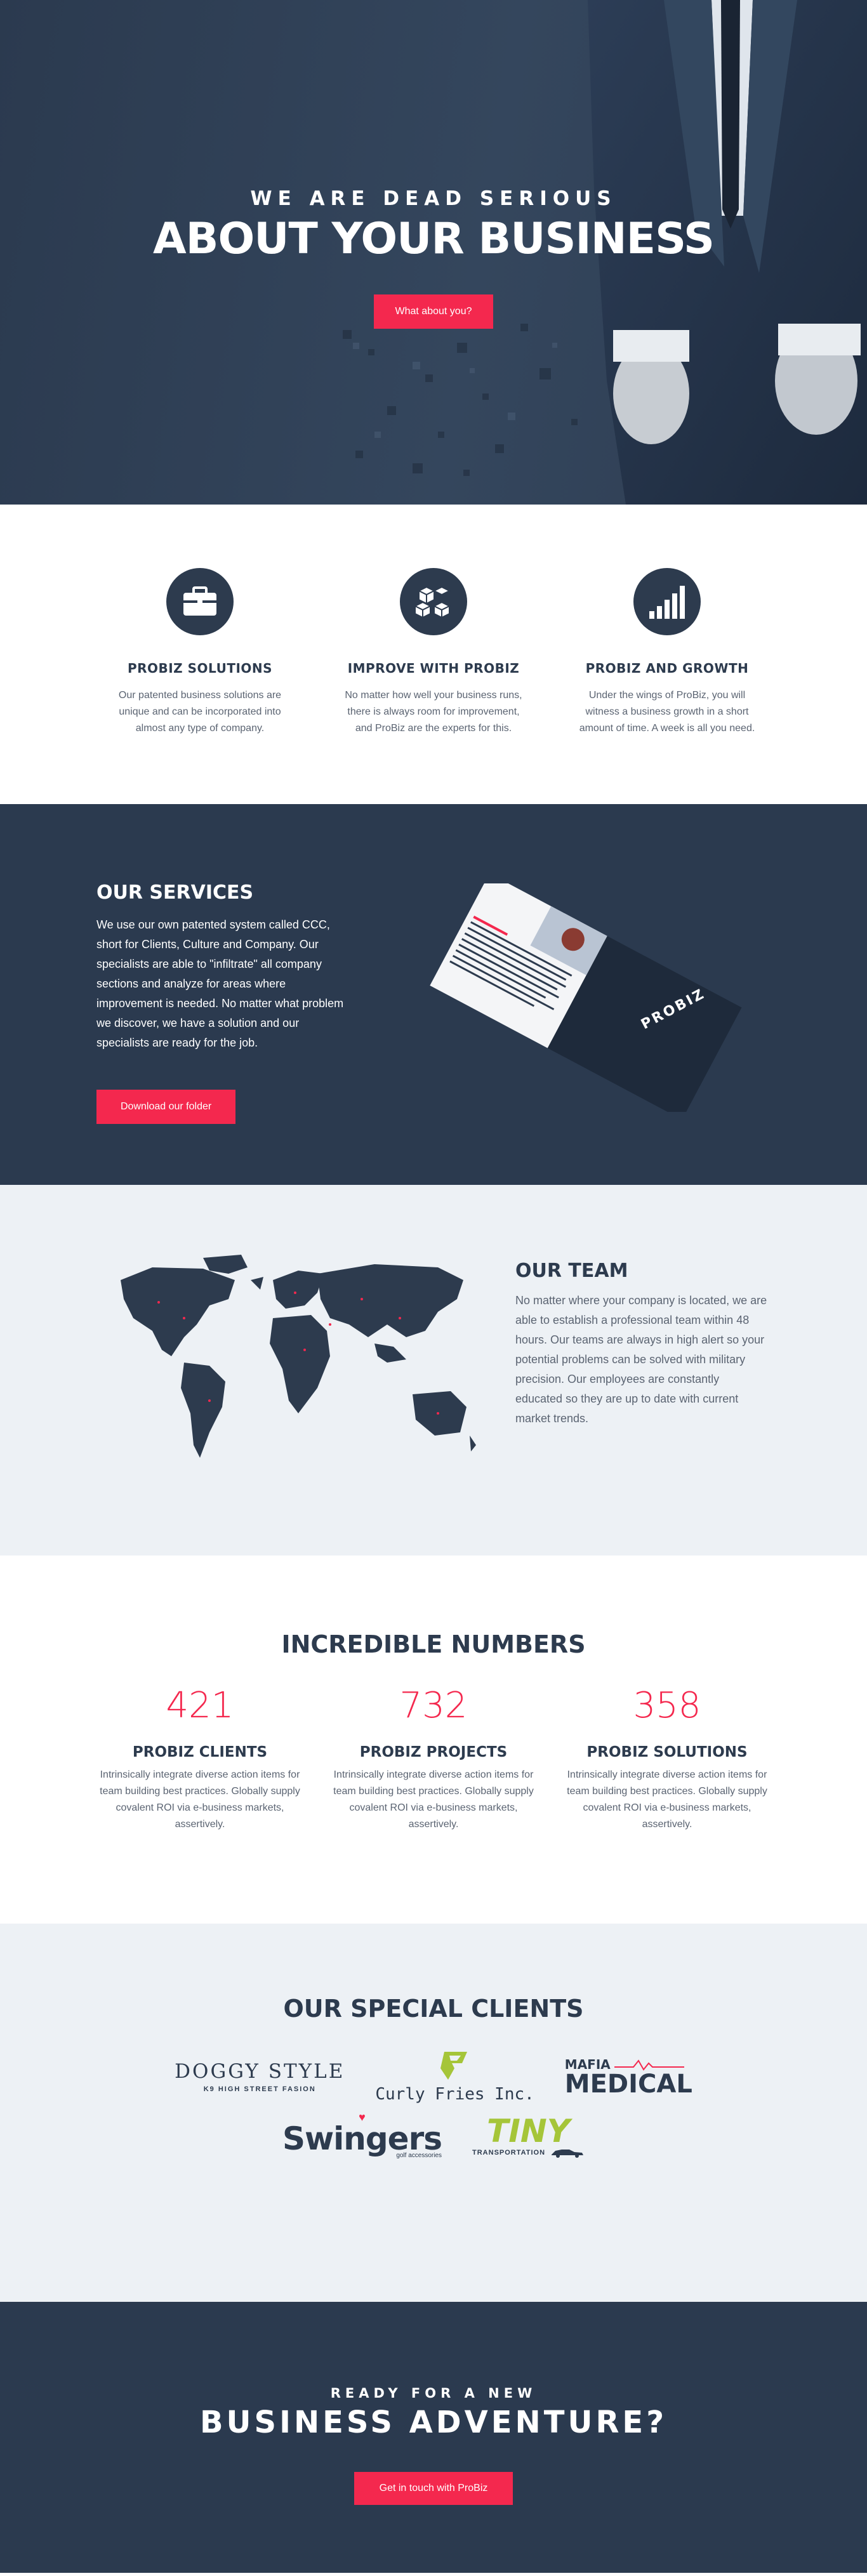 This screenshot has height=2576, width=867. I want to click on briefcase-icon, so click(200, 602).